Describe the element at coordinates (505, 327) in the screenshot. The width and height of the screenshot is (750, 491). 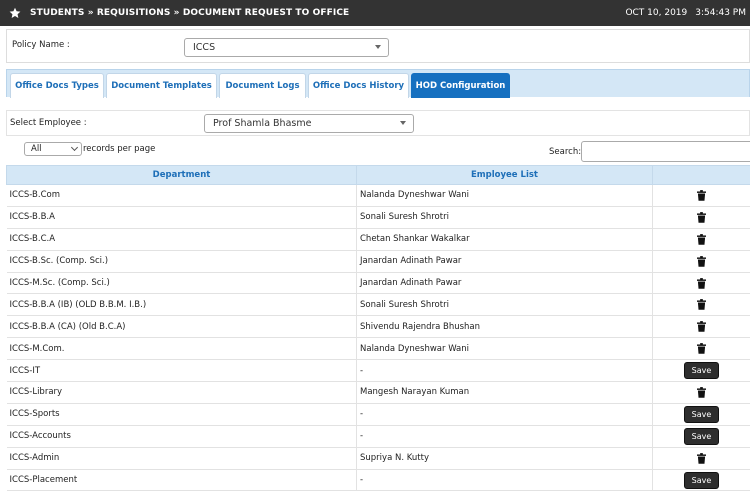
I see `employee-cell: Shivendu Rajendra Bhushan` at that location.